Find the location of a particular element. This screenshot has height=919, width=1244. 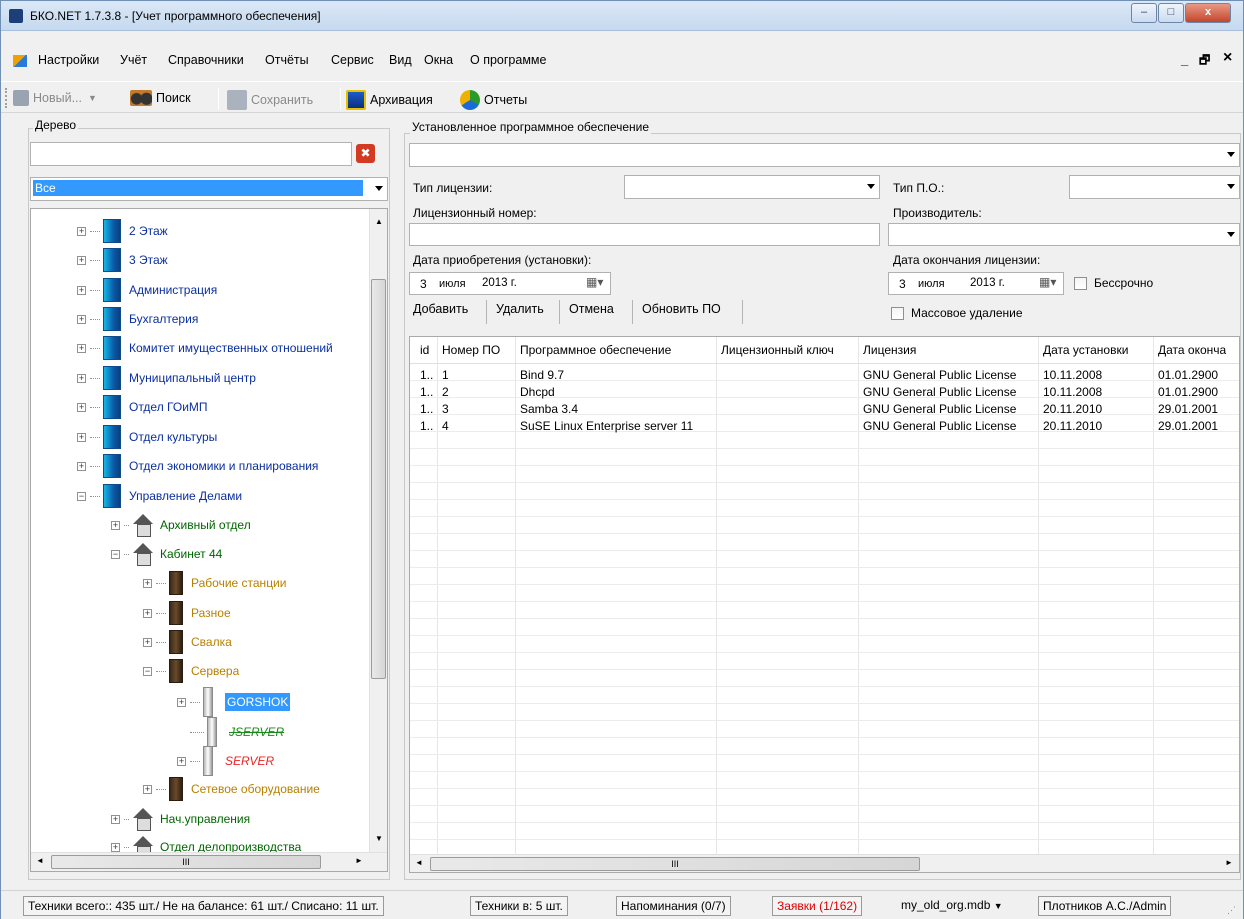

software-type-select is located at coordinates (1154, 187).